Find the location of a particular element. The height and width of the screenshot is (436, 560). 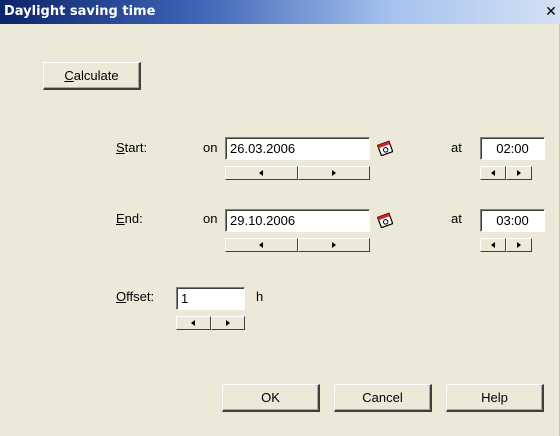

start-time-field: 02:00 is located at coordinates (512, 148).